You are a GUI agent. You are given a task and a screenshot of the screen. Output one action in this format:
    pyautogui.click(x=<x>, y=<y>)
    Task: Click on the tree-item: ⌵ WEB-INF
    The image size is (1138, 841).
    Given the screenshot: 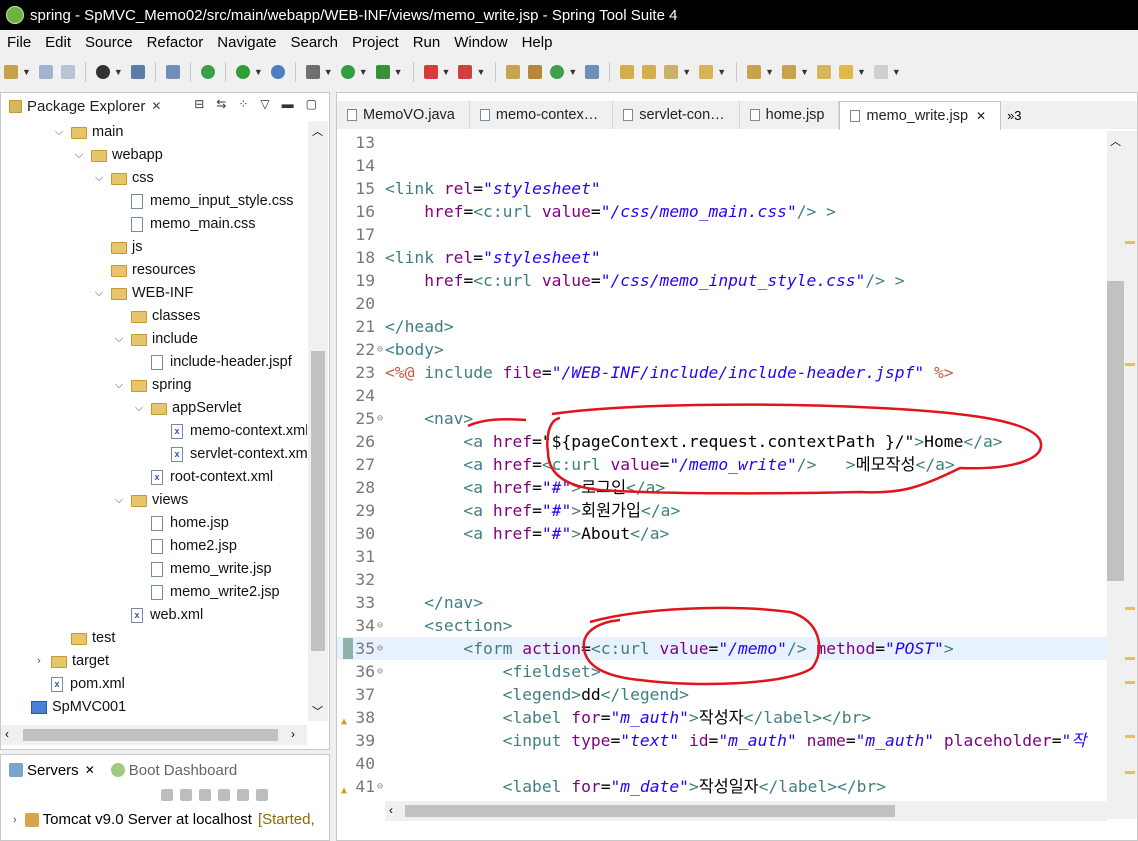 What is the action you would take?
    pyautogui.click(x=143, y=293)
    